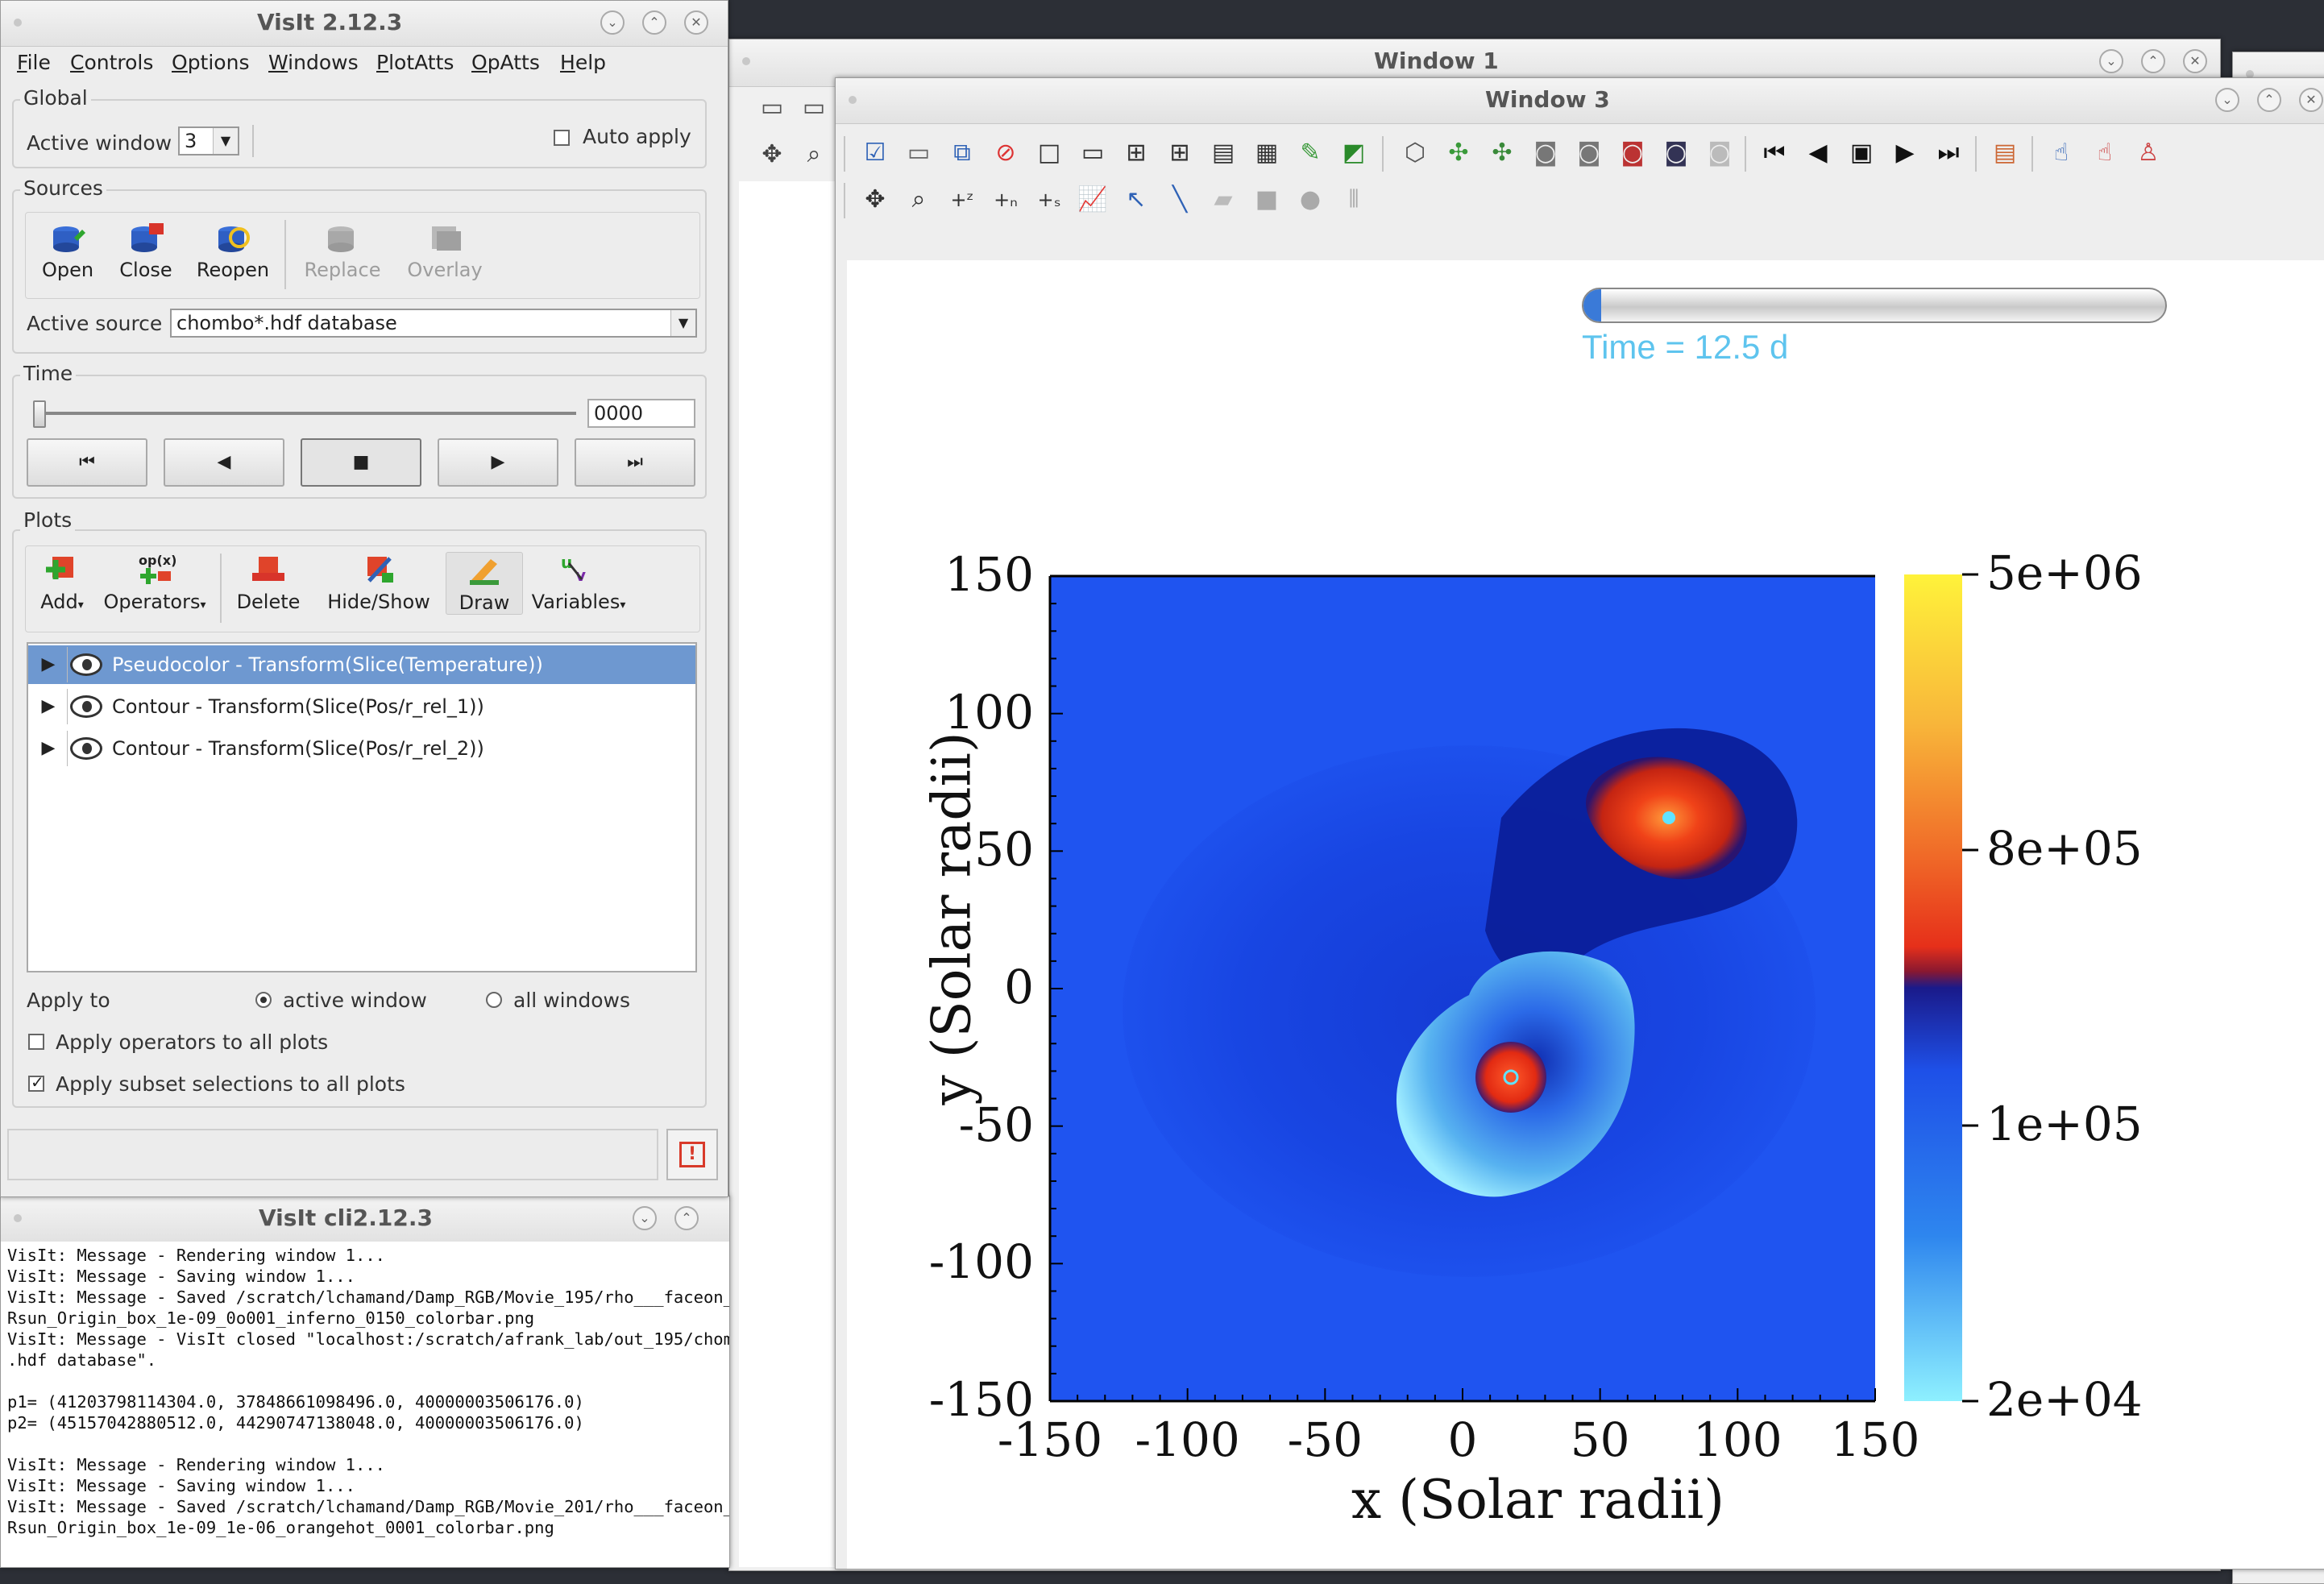 The image size is (2324, 1584). I want to click on time-slider-handle, so click(39, 414).